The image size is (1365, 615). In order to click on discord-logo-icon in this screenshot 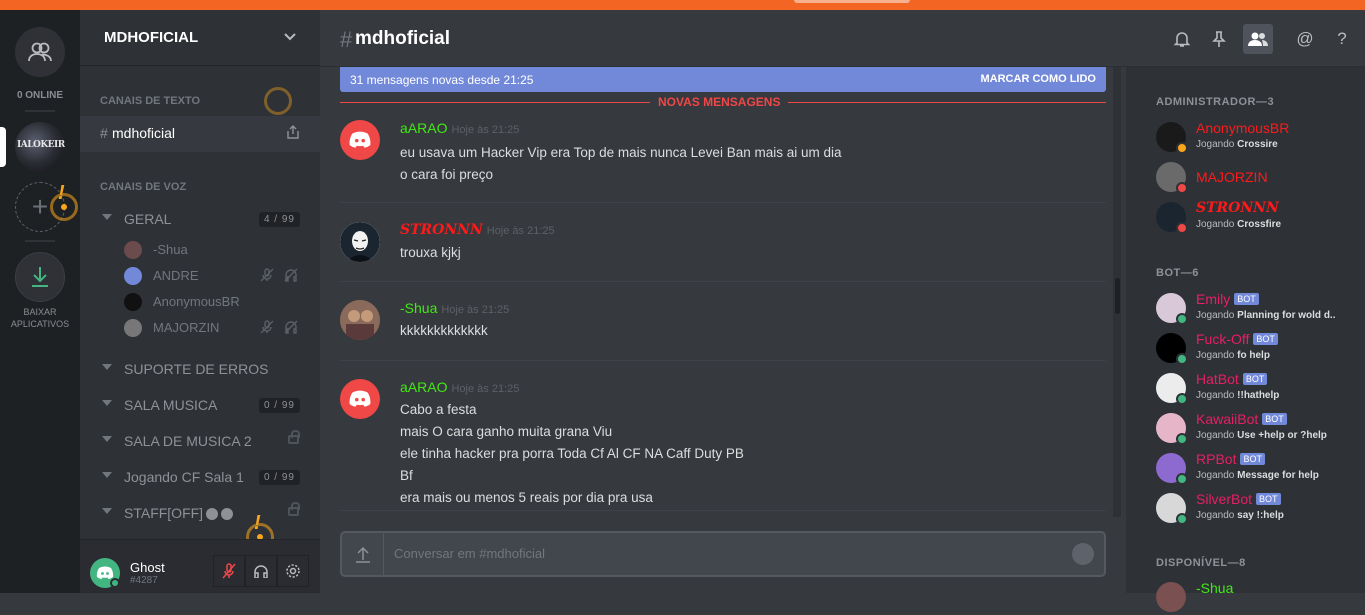, I will do `click(360, 398)`.